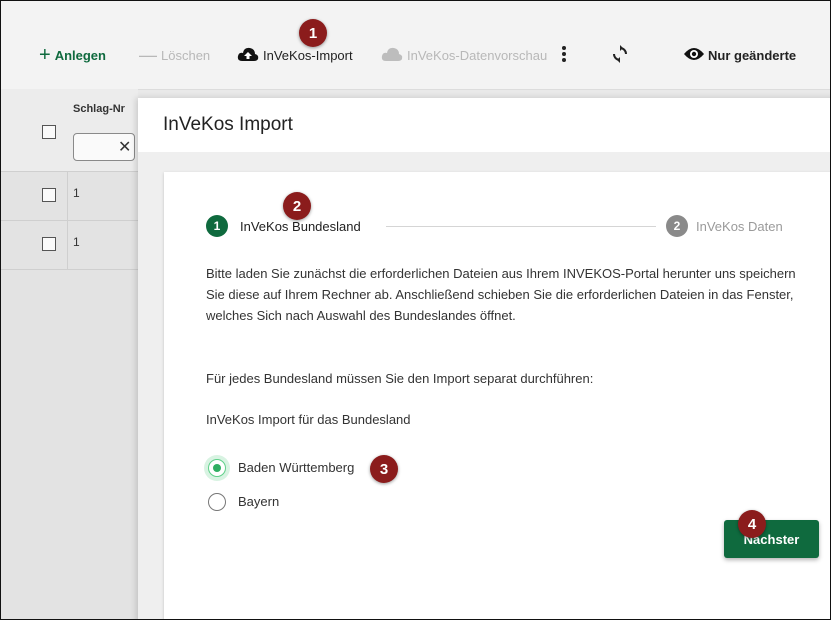 This screenshot has width=831, height=620. I want to click on changed-only-toggle: Nur geänderte, so click(740, 55).